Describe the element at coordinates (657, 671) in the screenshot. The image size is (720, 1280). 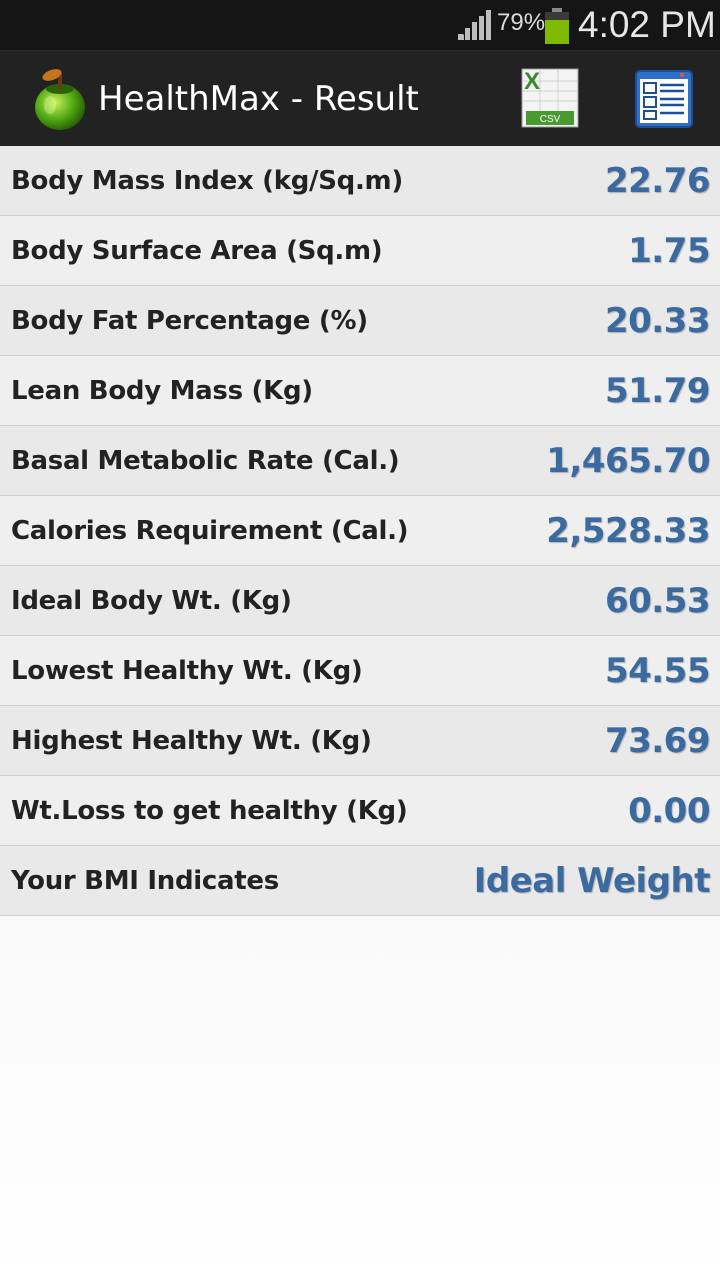
I see `result-value: 54.55` at that location.